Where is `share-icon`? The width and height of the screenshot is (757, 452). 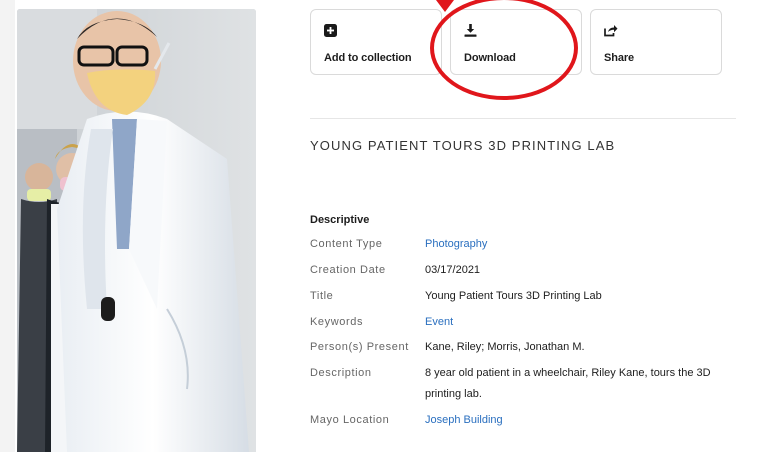
share-icon is located at coordinates (611, 31).